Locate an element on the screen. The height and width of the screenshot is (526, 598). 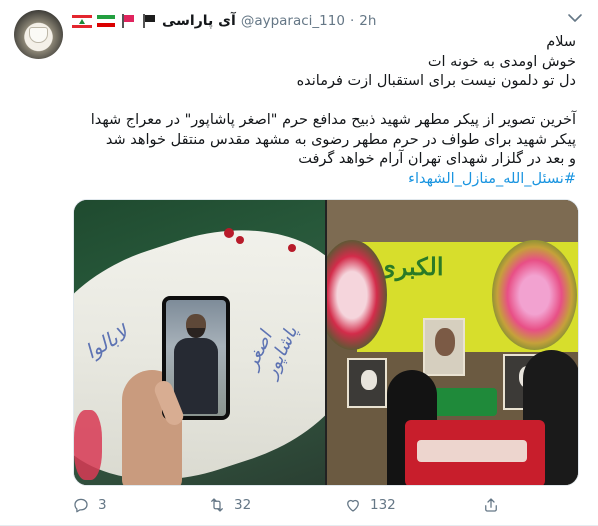
avatar is located at coordinates (38, 34).